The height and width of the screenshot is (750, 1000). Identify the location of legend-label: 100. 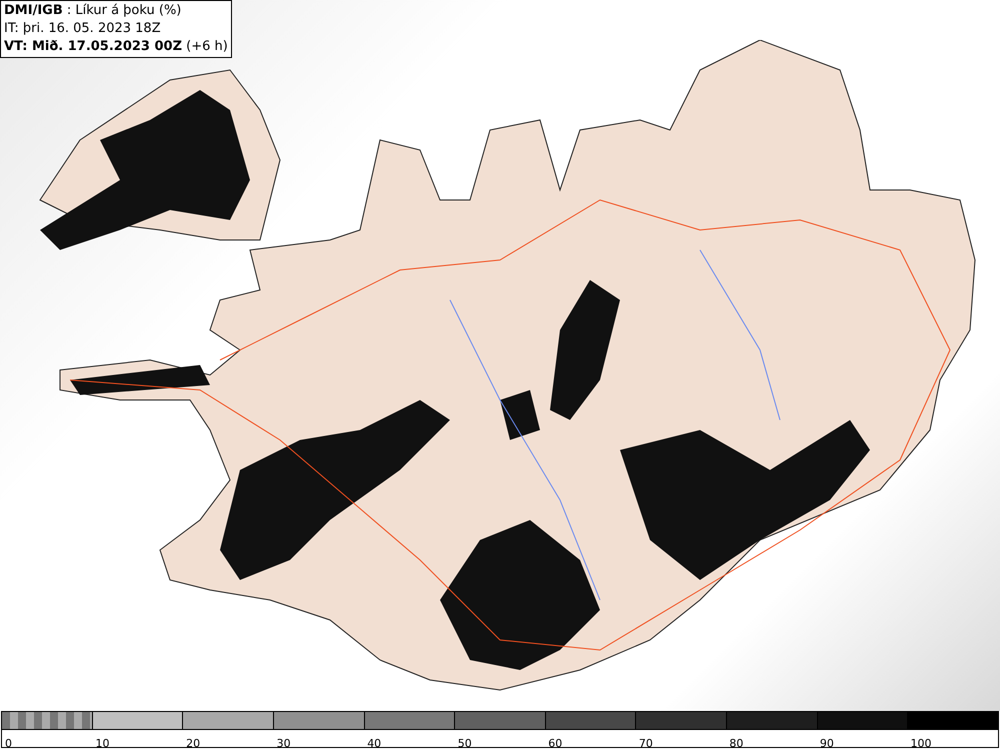
(920, 743).